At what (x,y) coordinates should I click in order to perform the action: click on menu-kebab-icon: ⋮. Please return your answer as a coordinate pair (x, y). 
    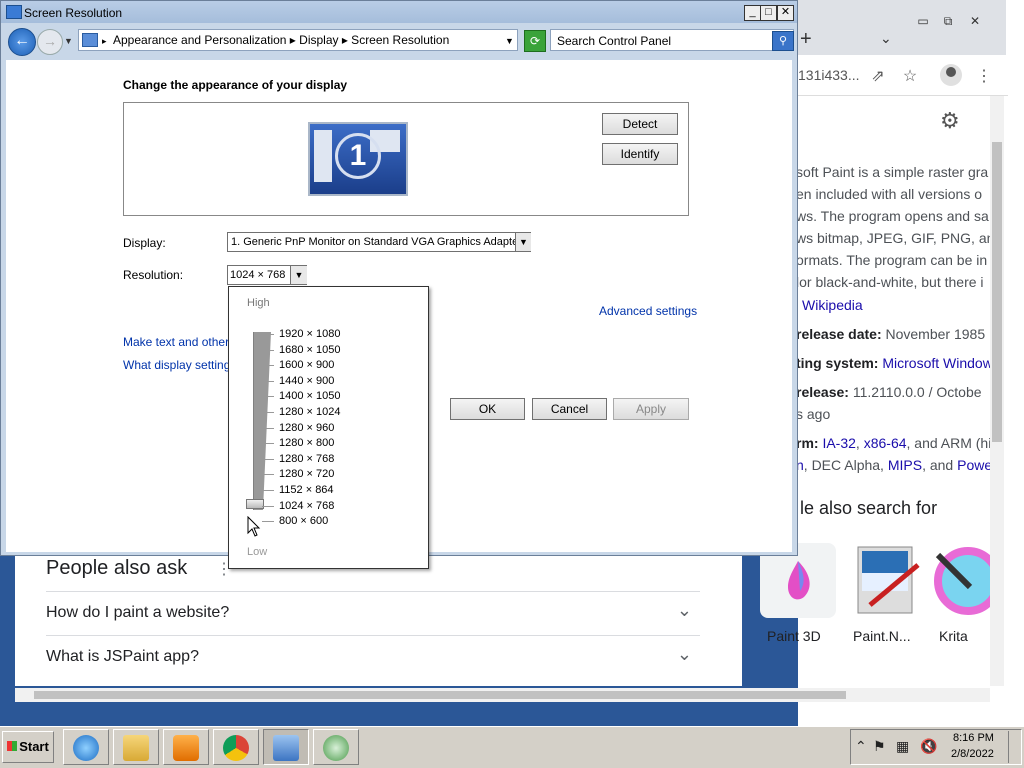
    Looking at the image, I should click on (984, 76).